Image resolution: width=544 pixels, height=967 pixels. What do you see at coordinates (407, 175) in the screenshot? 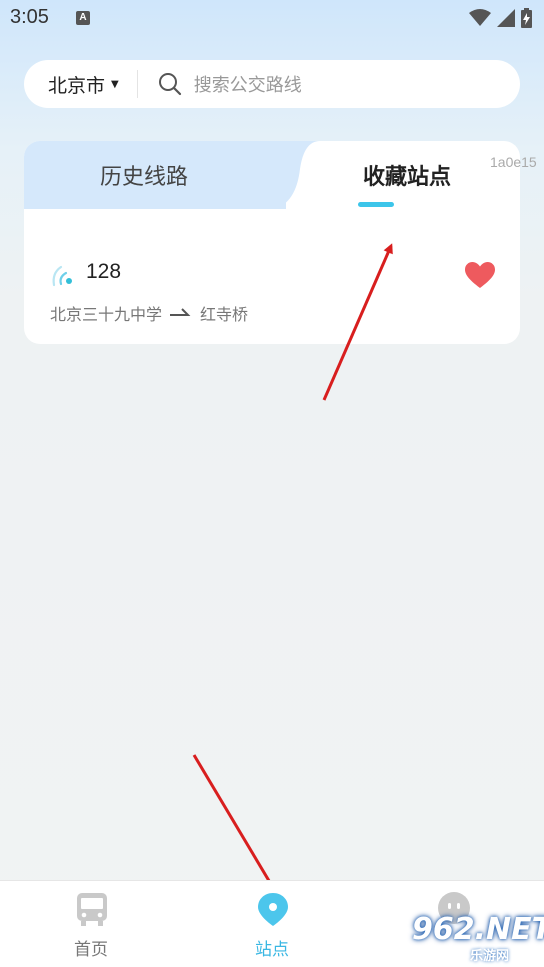
I see `tab-favorite-stops: 收藏站点` at bounding box center [407, 175].